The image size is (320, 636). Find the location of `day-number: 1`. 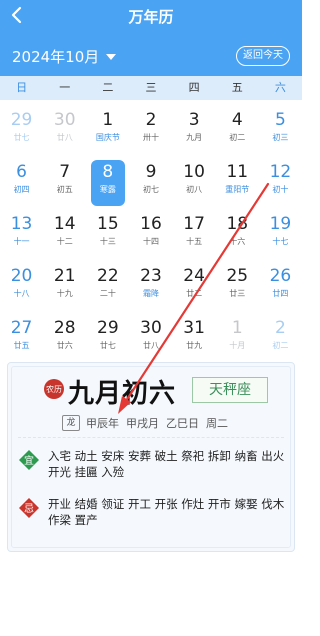

day-number: 1 is located at coordinates (237, 328).